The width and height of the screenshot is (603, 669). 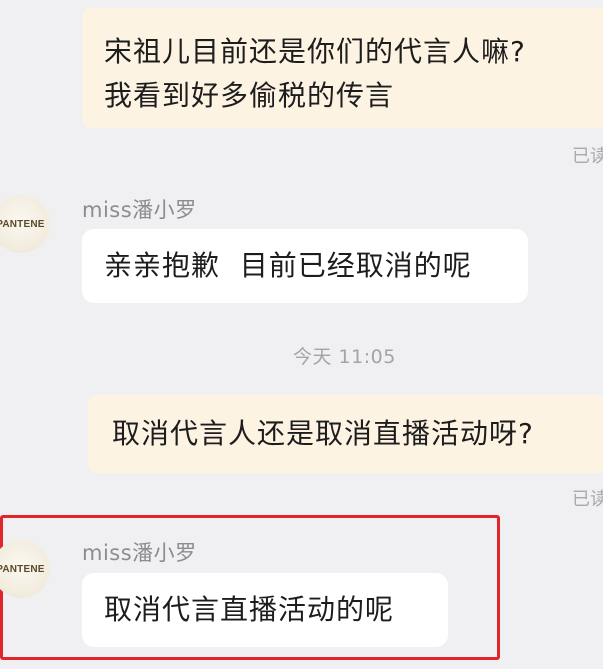 I want to click on message-text-line: 宋祖儿目前还是你们的代言人嘛?, so click(x=315, y=51).